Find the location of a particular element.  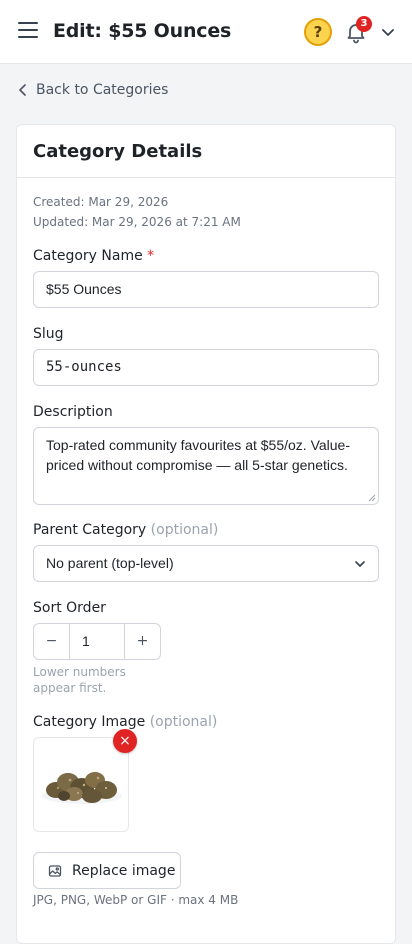

replace-image-button: Replace image is located at coordinates (107, 870).